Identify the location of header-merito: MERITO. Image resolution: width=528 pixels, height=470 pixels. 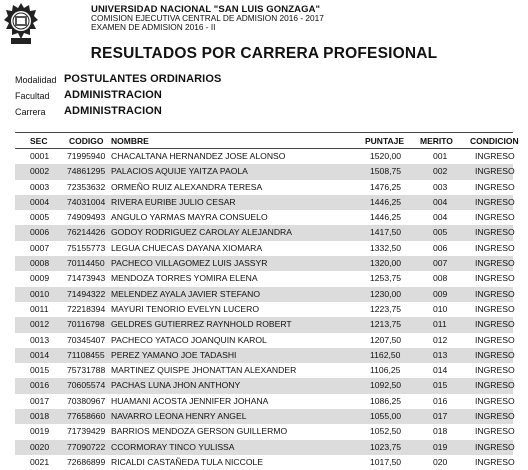
(436, 141).